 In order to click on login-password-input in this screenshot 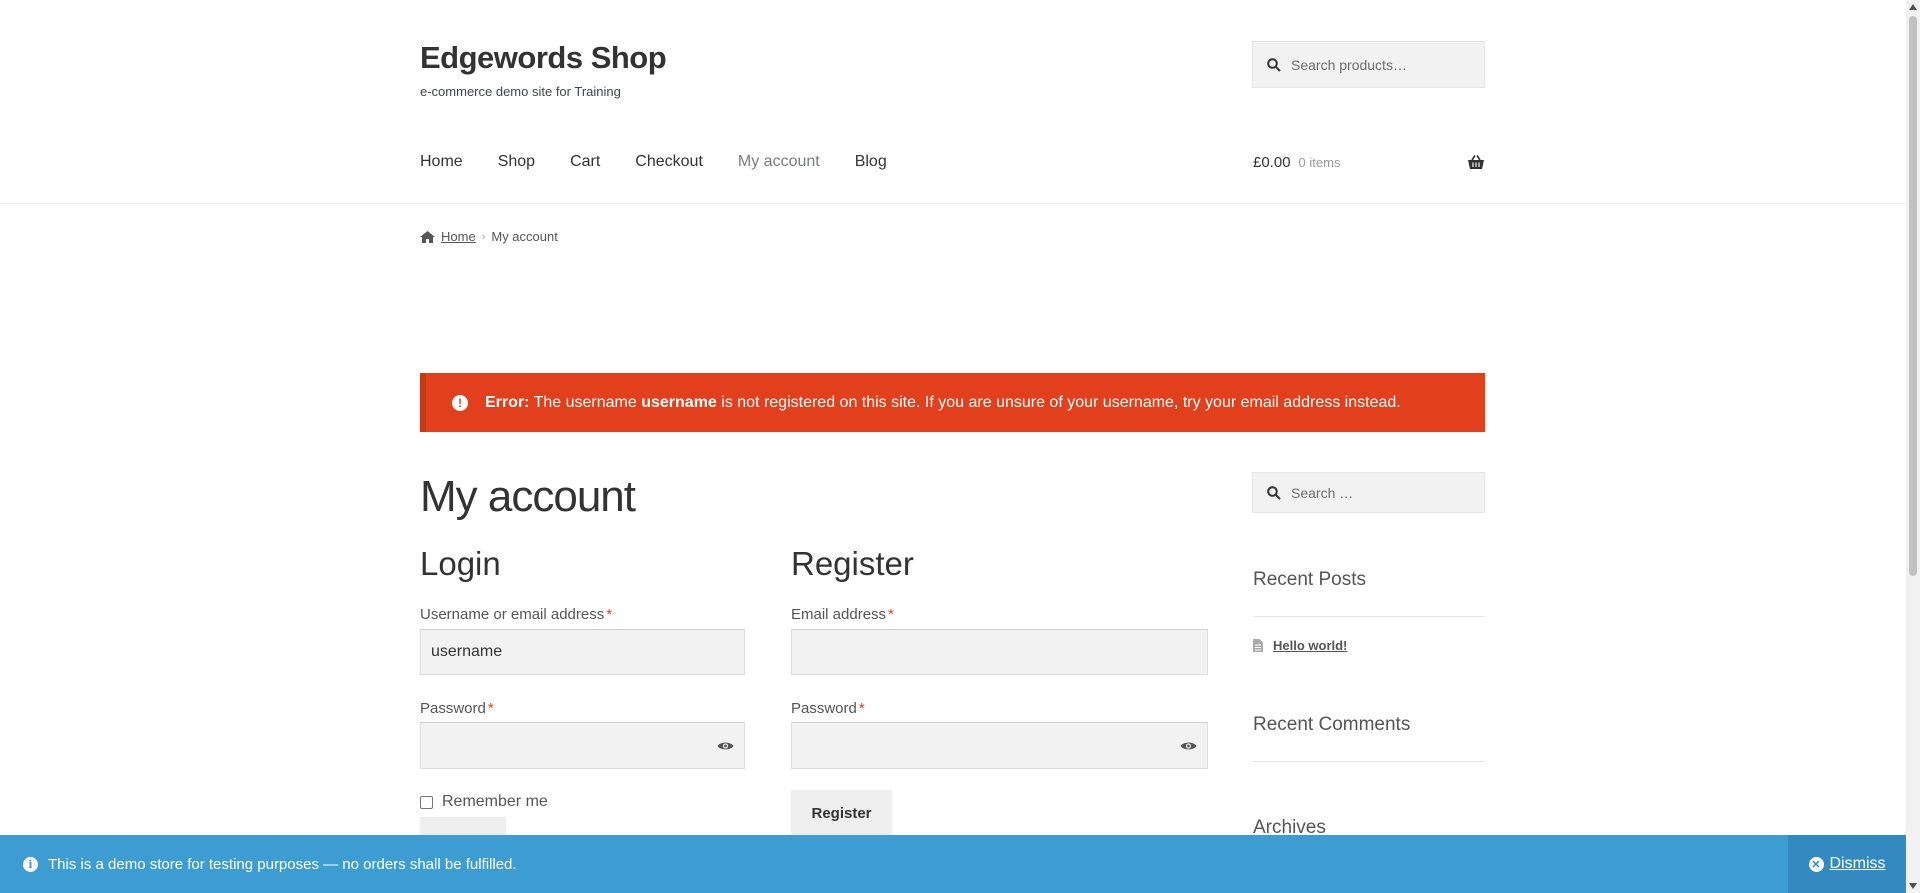, I will do `click(582, 745)`.